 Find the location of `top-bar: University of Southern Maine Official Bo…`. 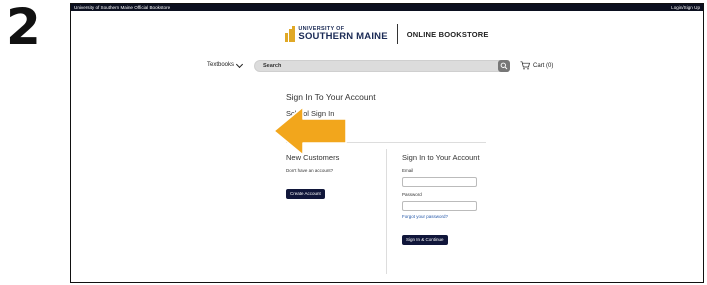

top-bar: University of Southern Maine Official Bo… is located at coordinates (387, 7).